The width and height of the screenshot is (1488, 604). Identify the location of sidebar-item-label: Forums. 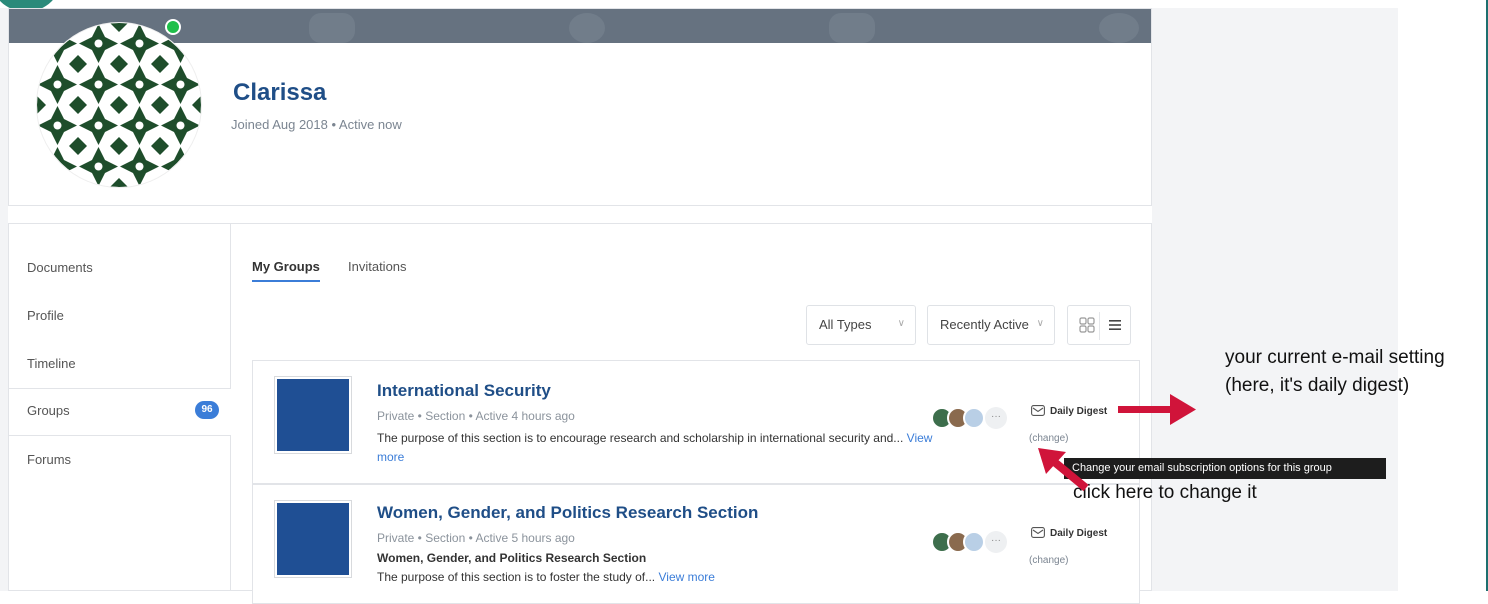
(49, 459).